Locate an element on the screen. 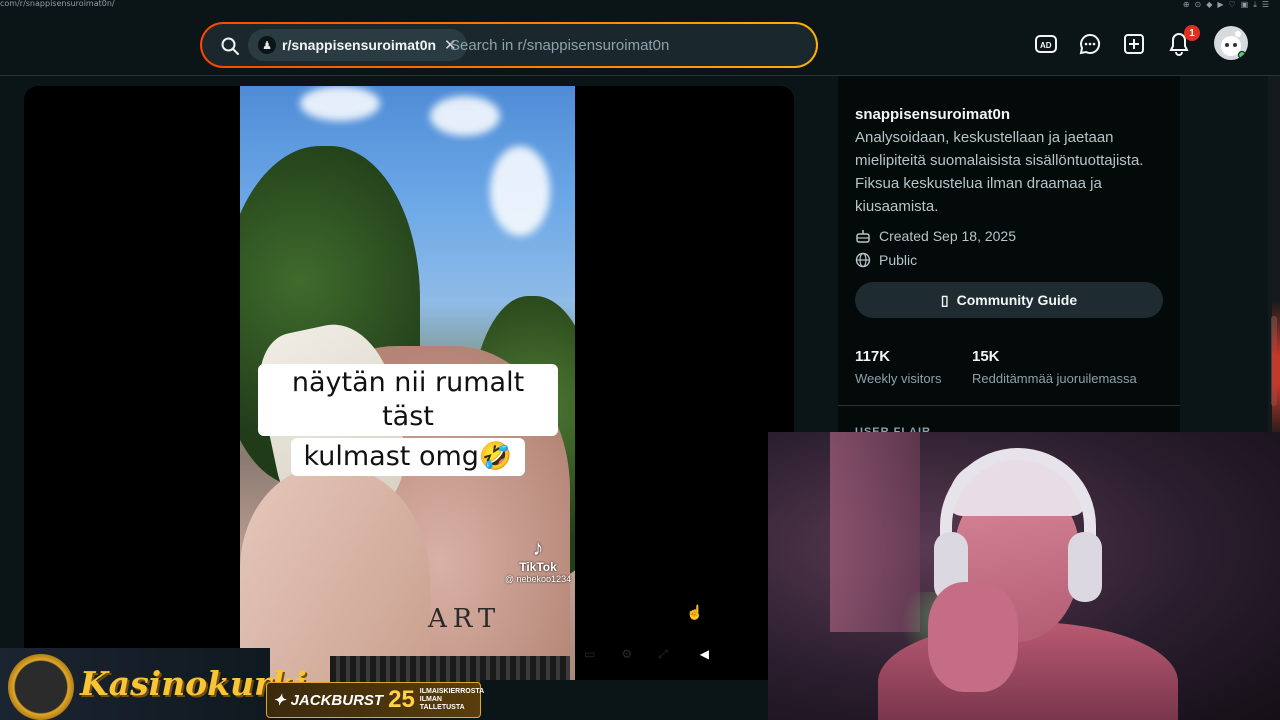  cake-icon is located at coordinates (863, 236).